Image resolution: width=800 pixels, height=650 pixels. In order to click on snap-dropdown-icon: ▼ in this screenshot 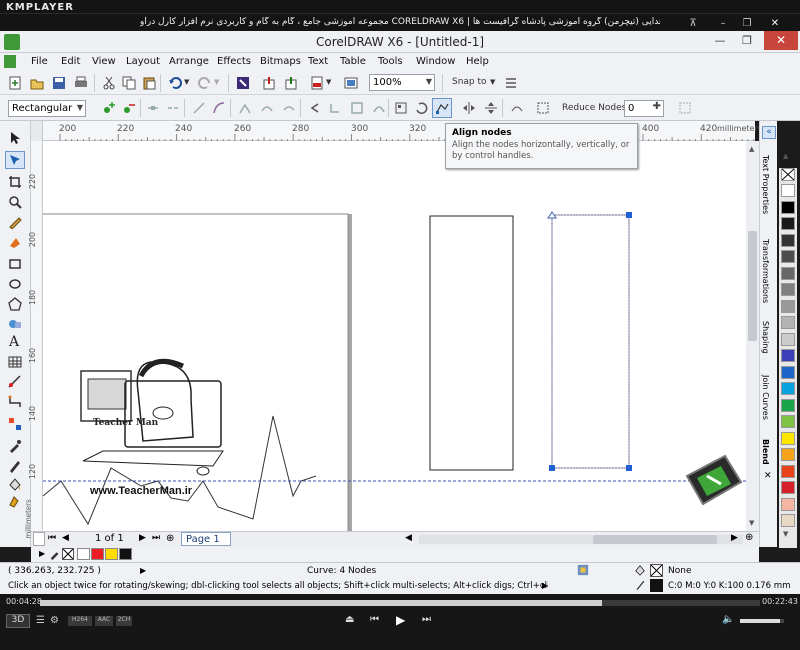, I will do `click(492, 82)`.